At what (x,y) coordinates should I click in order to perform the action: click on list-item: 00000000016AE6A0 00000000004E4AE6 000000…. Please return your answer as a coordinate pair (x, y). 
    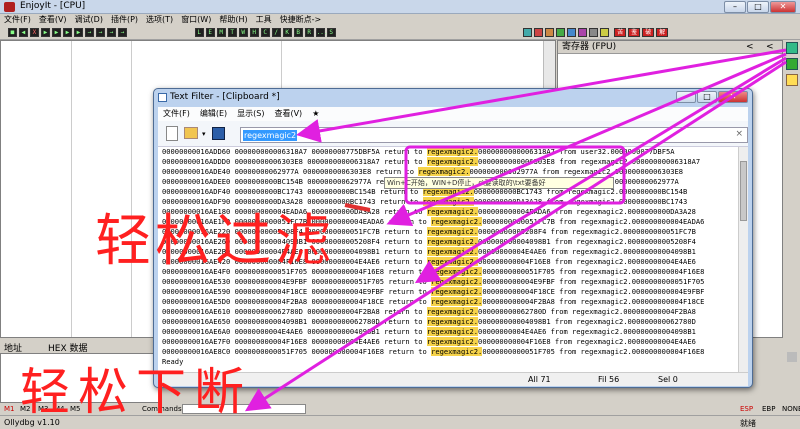
    Looking at the image, I should click on (450, 332).